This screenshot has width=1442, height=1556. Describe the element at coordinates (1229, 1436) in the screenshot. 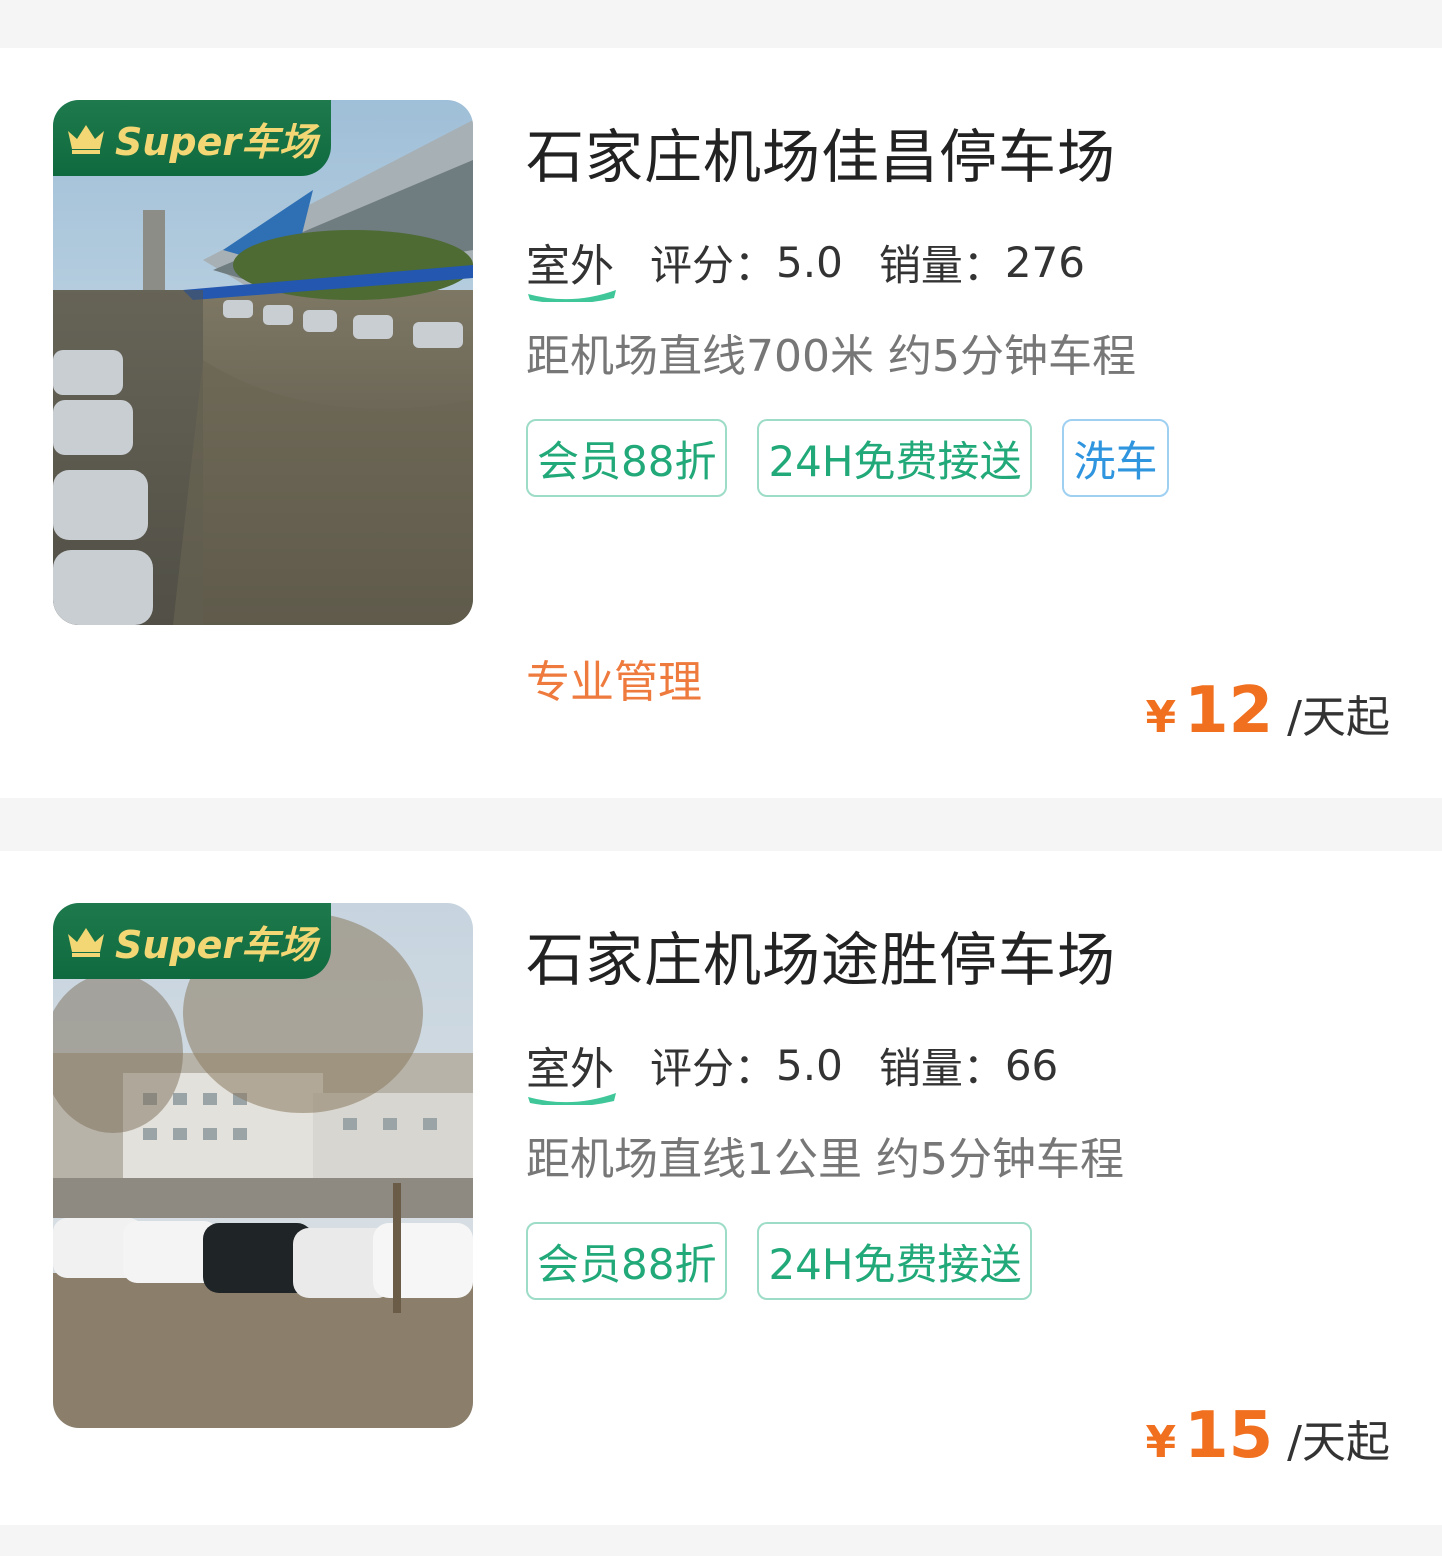

I see `price-amount: 15` at that location.